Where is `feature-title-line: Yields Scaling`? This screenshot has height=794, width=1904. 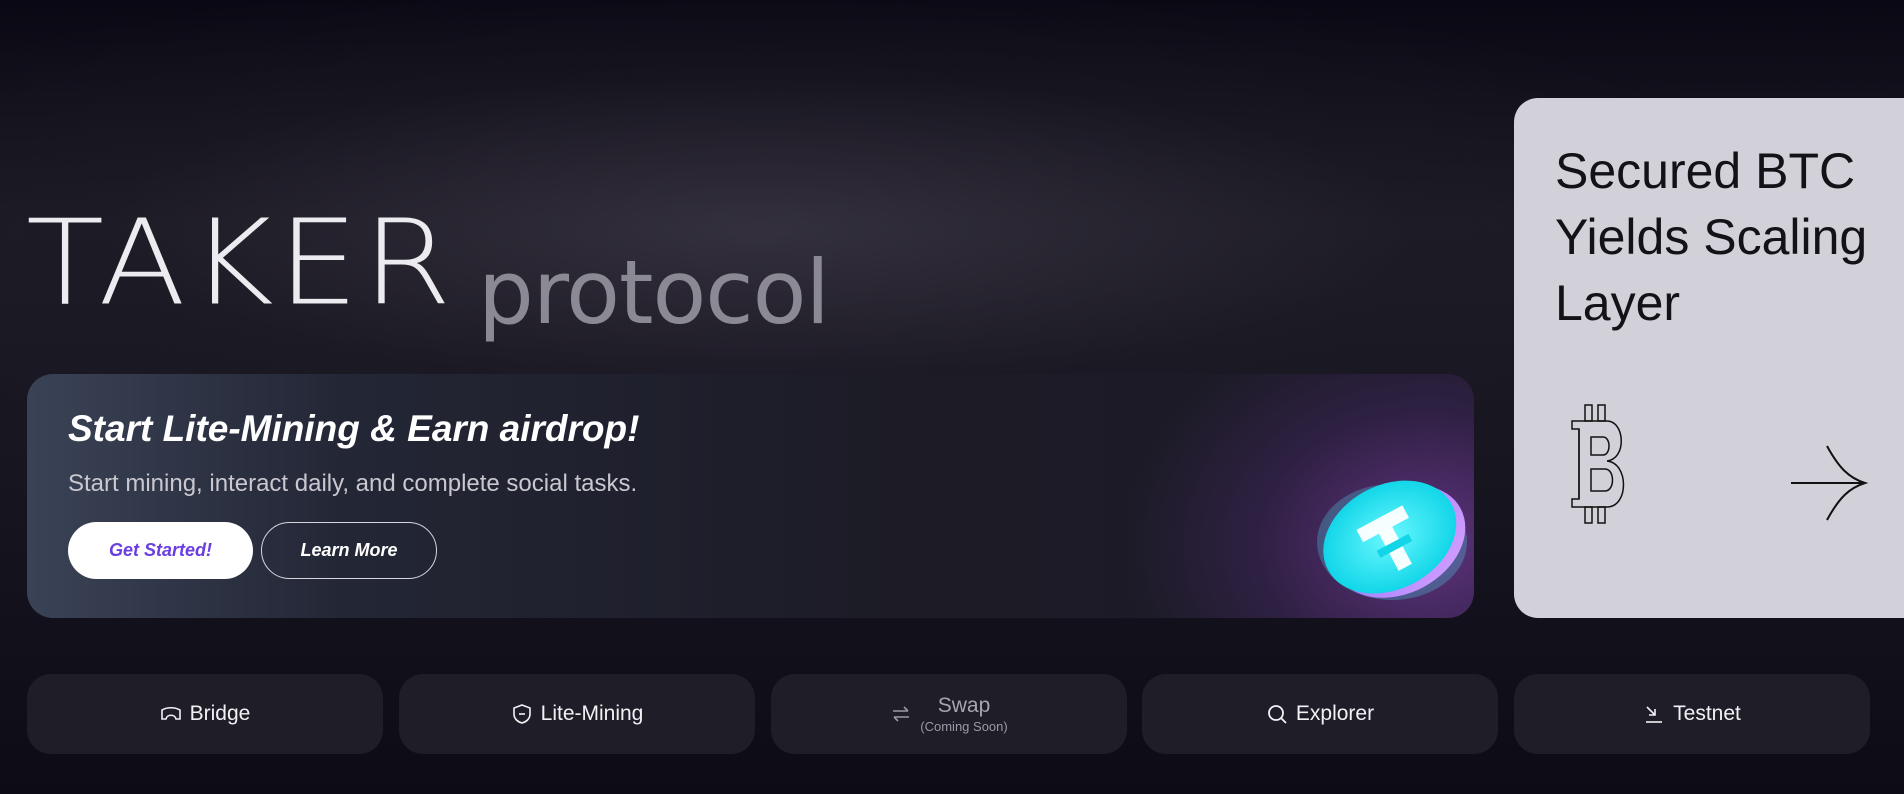
feature-title-line: Yields Scaling is located at coordinates (1711, 237).